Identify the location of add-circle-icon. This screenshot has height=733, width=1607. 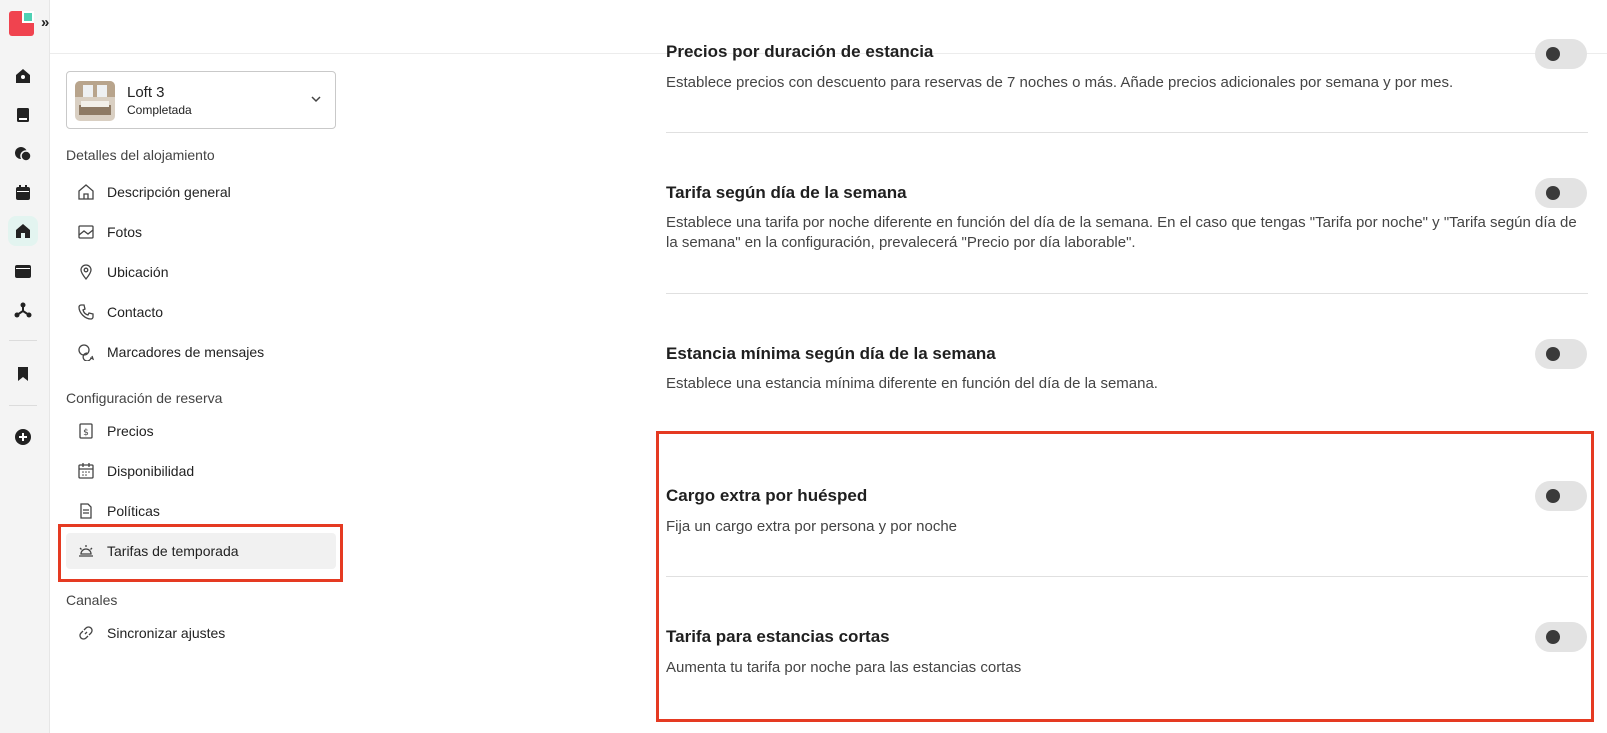
(23, 437).